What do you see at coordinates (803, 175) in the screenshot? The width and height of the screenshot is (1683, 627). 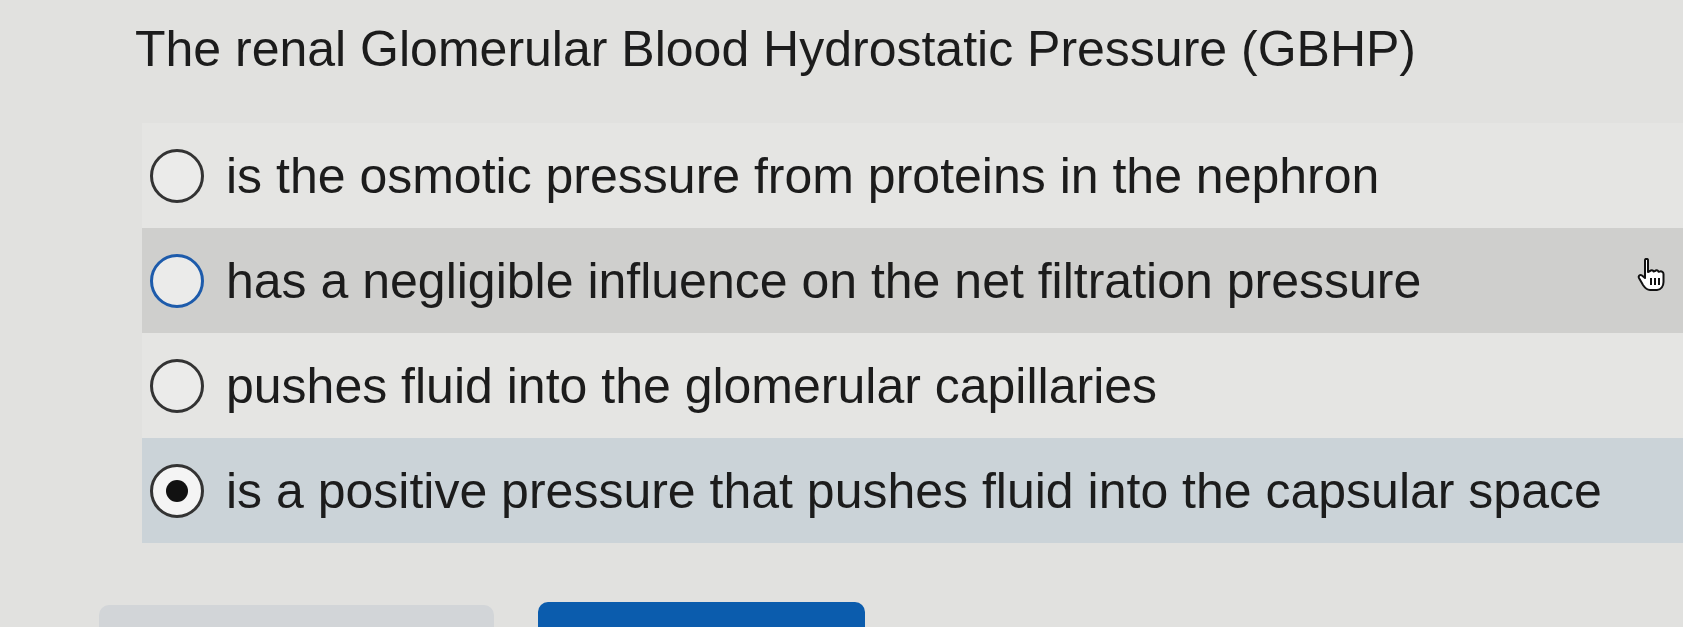 I see `option-text: is the osmotic pressure from proteins in the nephron` at bounding box center [803, 175].